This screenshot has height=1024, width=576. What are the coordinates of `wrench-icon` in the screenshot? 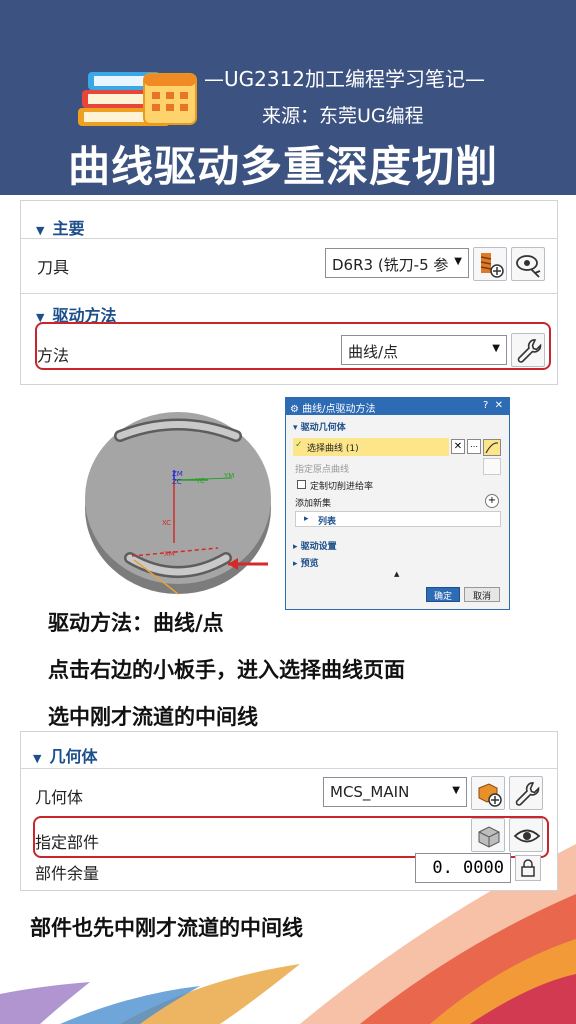 It's located at (527, 794).